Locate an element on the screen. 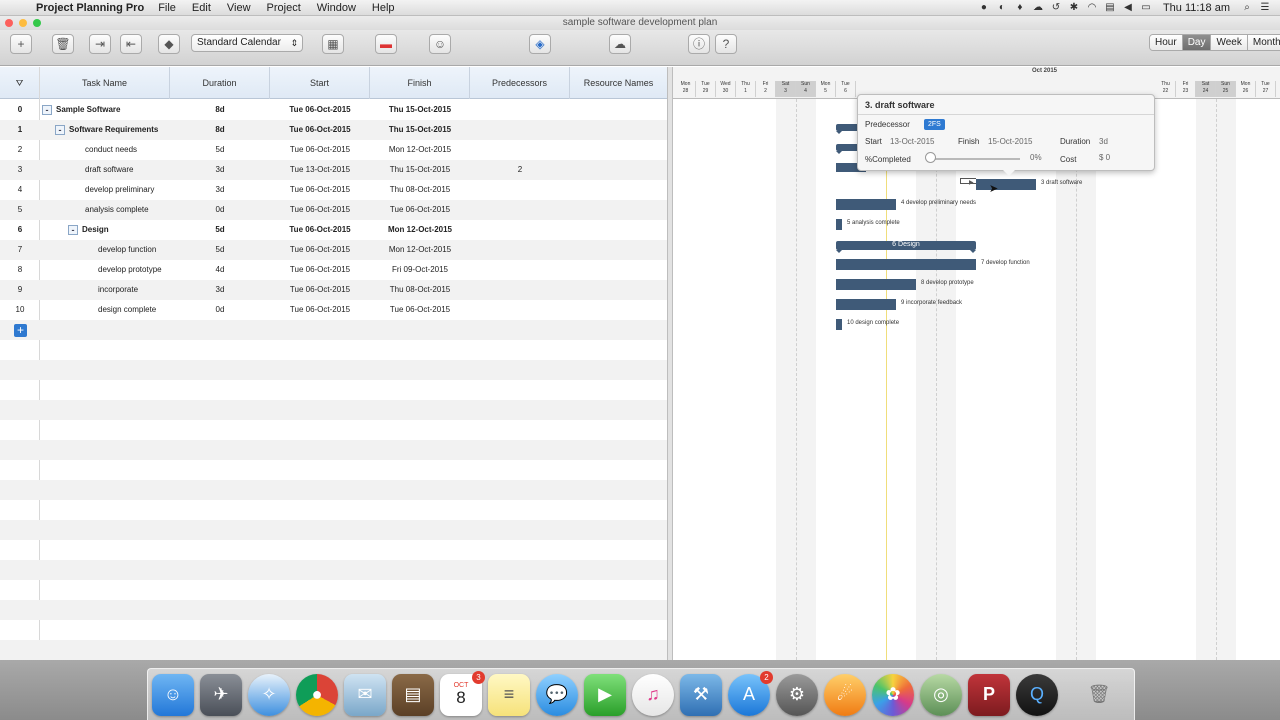 The width and height of the screenshot is (1280, 720). row-finish: Tue 06-Oct-2015 is located at coordinates (420, 310).